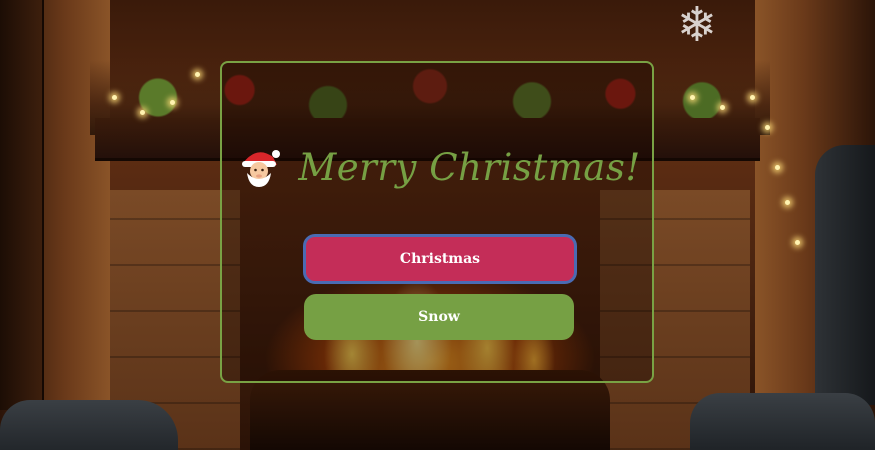  What do you see at coordinates (439, 317) in the screenshot?
I see `snow-button: Snow` at bounding box center [439, 317].